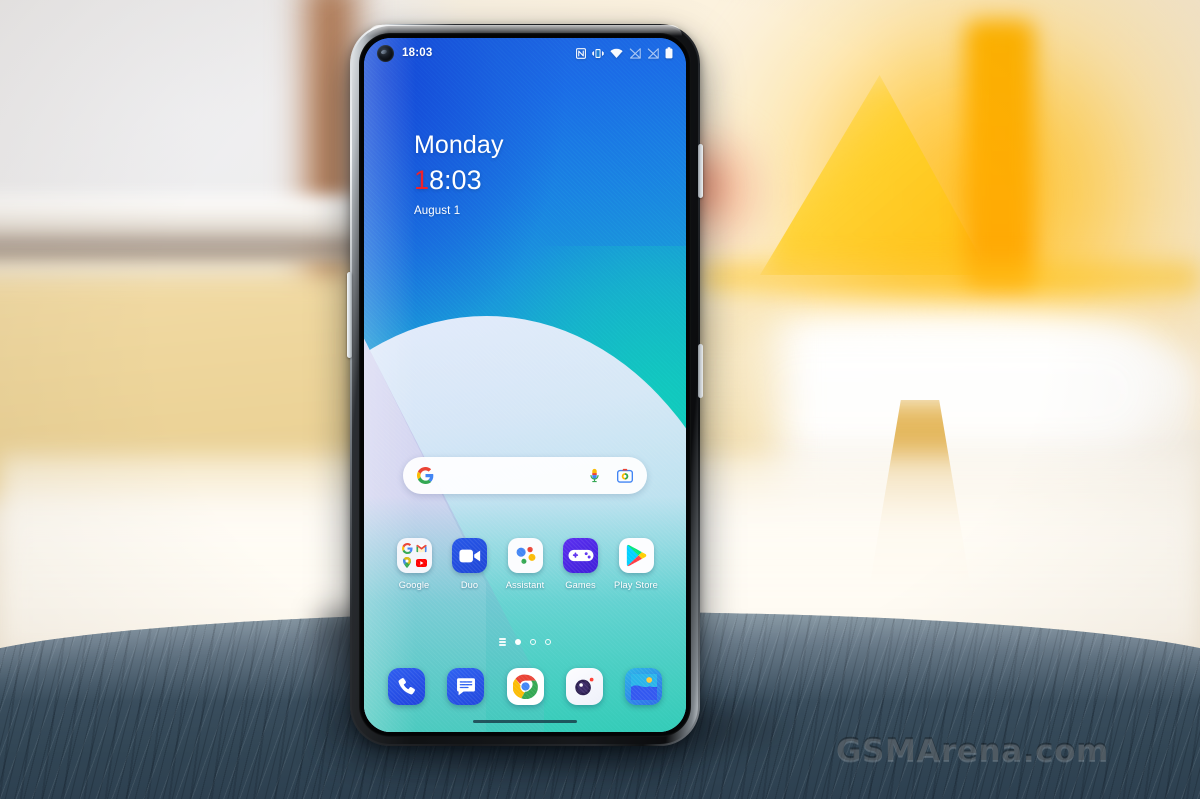 The image size is (1200, 799). I want to click on phone-icon, so click(406, 686).